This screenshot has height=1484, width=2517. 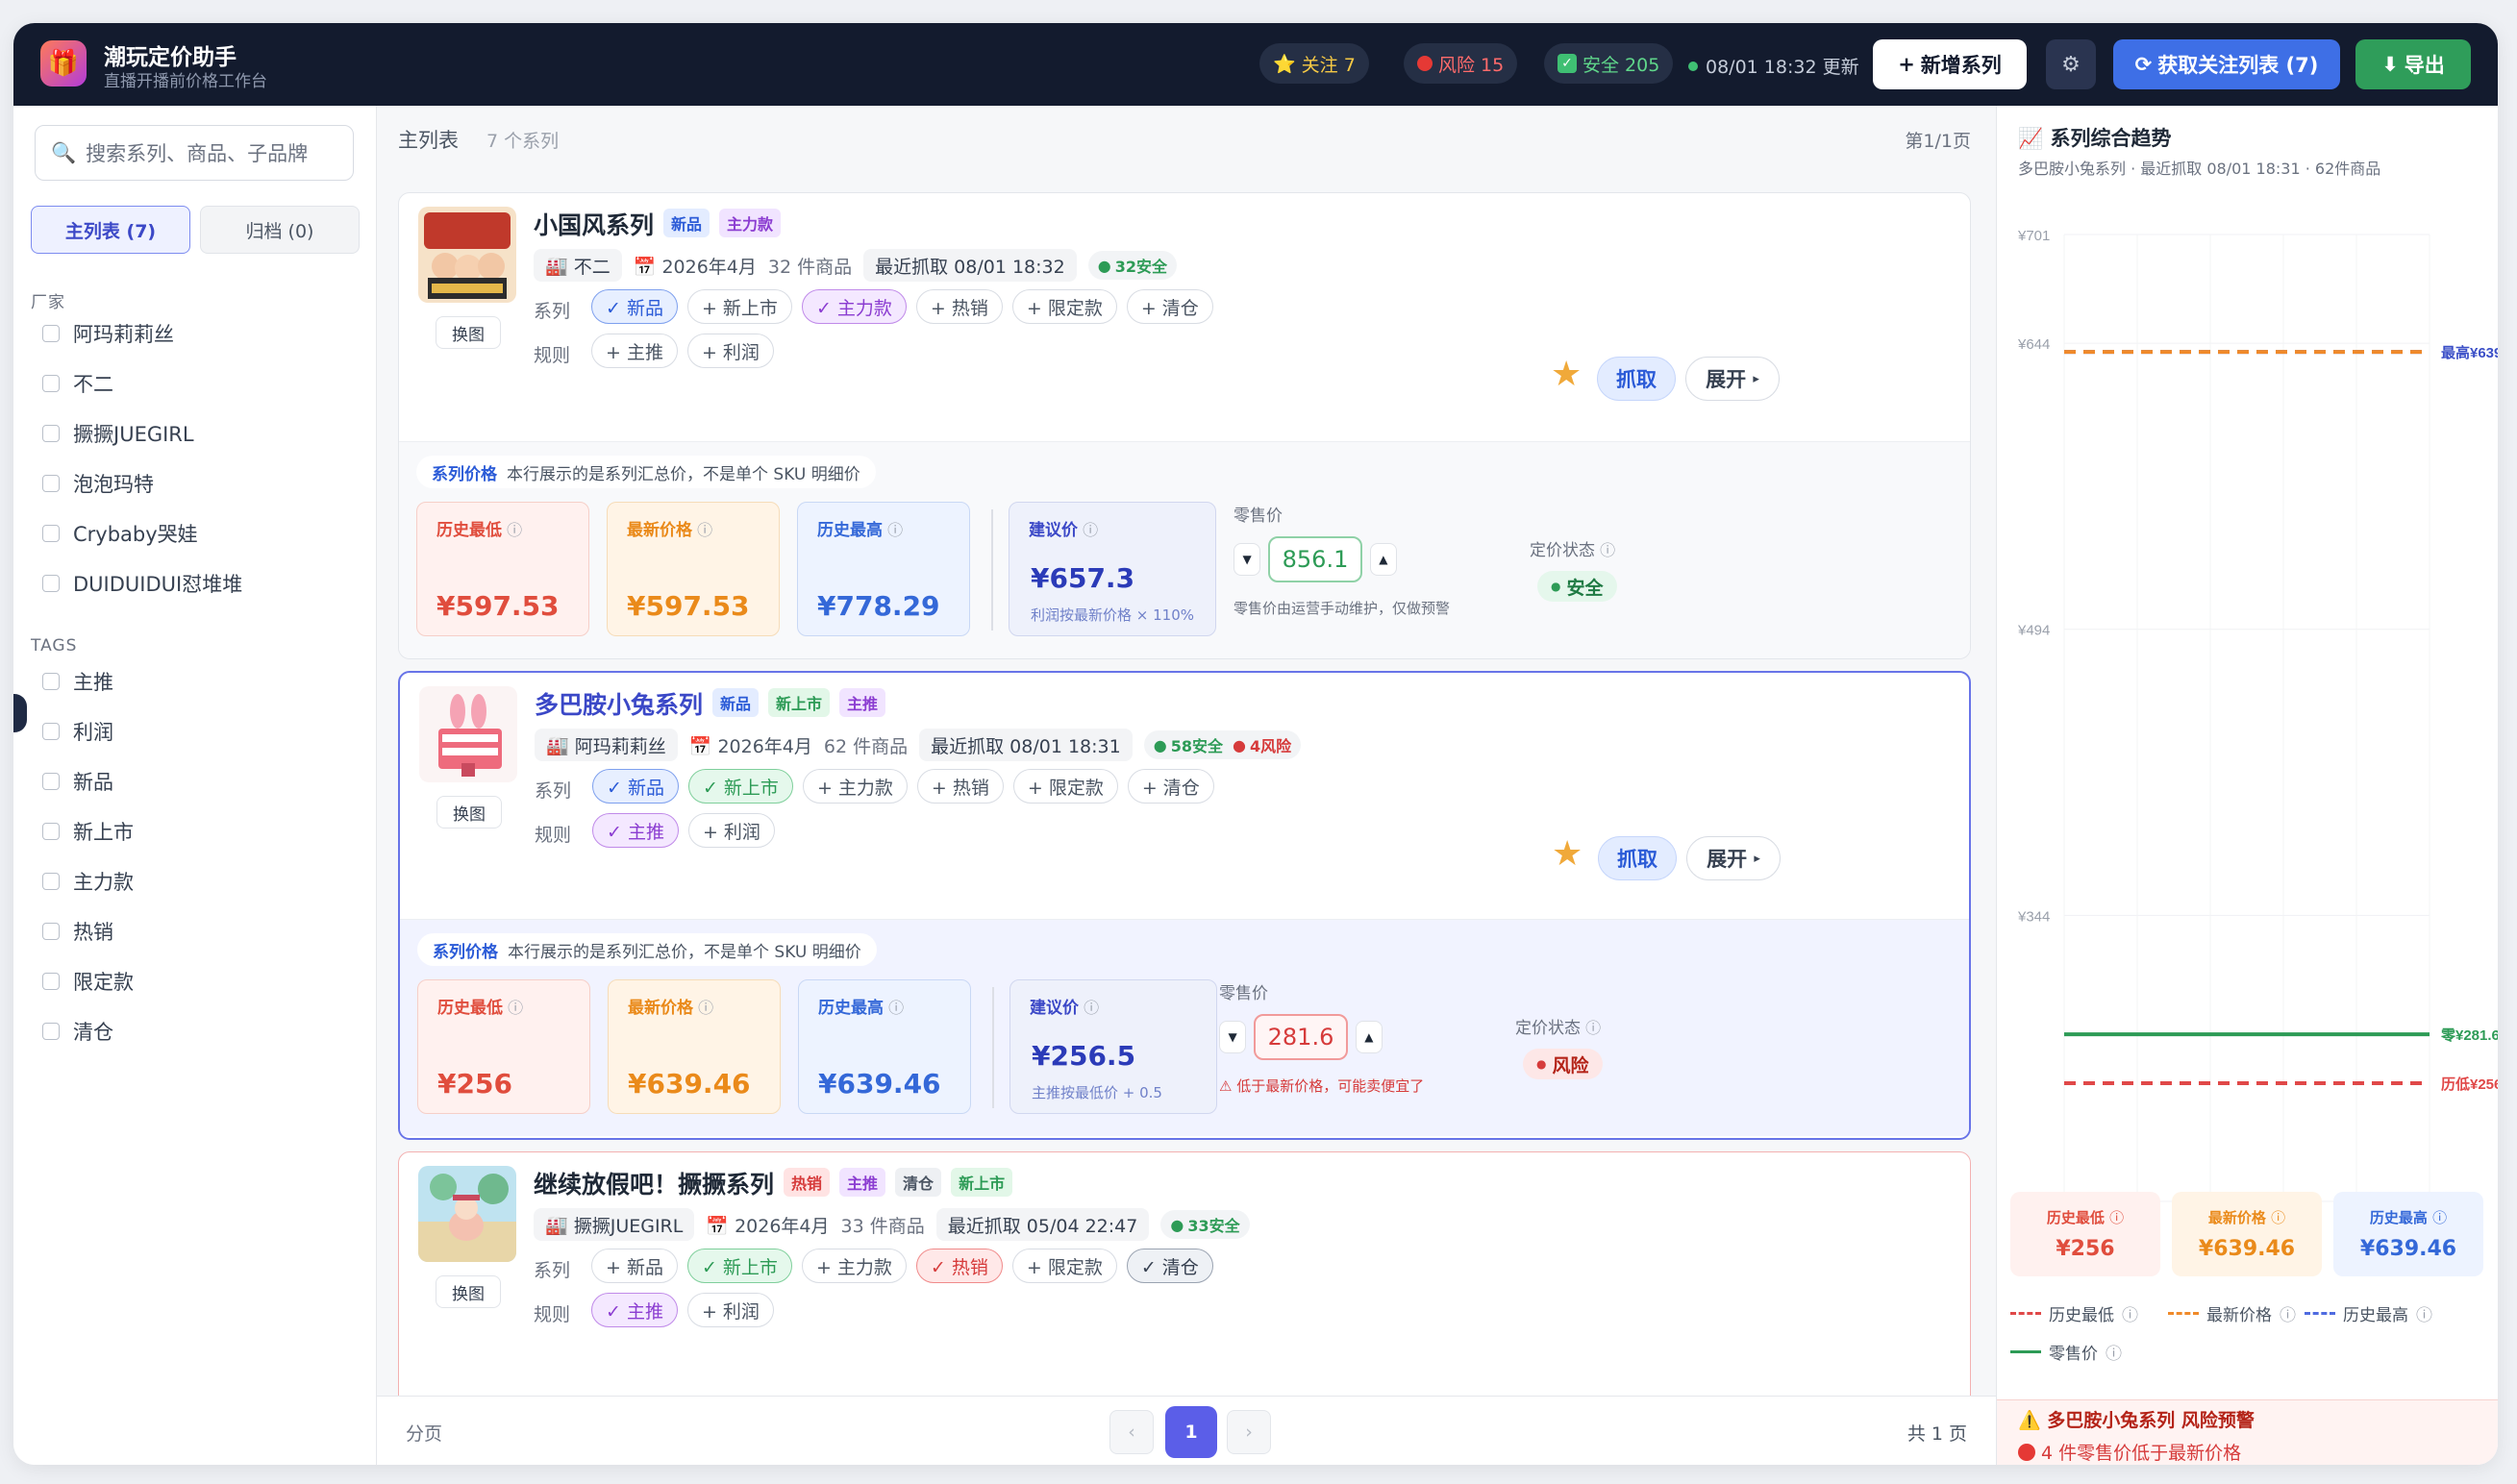 I want to click on pill-clearance: ✓ 清仓, so click(x=1169, y=1266).